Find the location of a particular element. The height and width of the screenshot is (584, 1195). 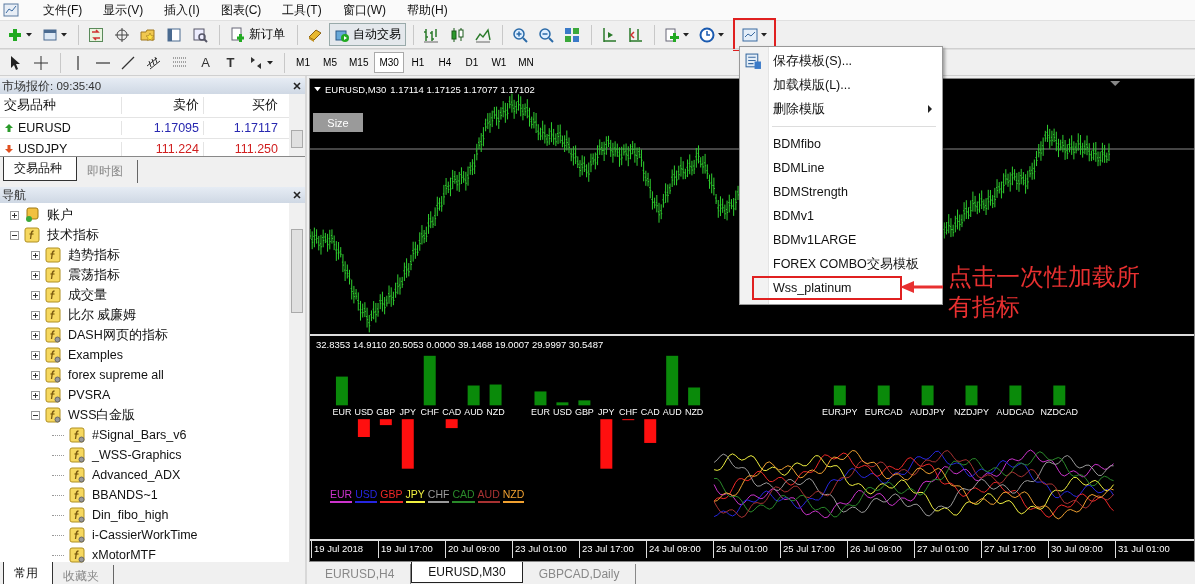

collapse-triangle-icon is located at coordinates (317, 89).